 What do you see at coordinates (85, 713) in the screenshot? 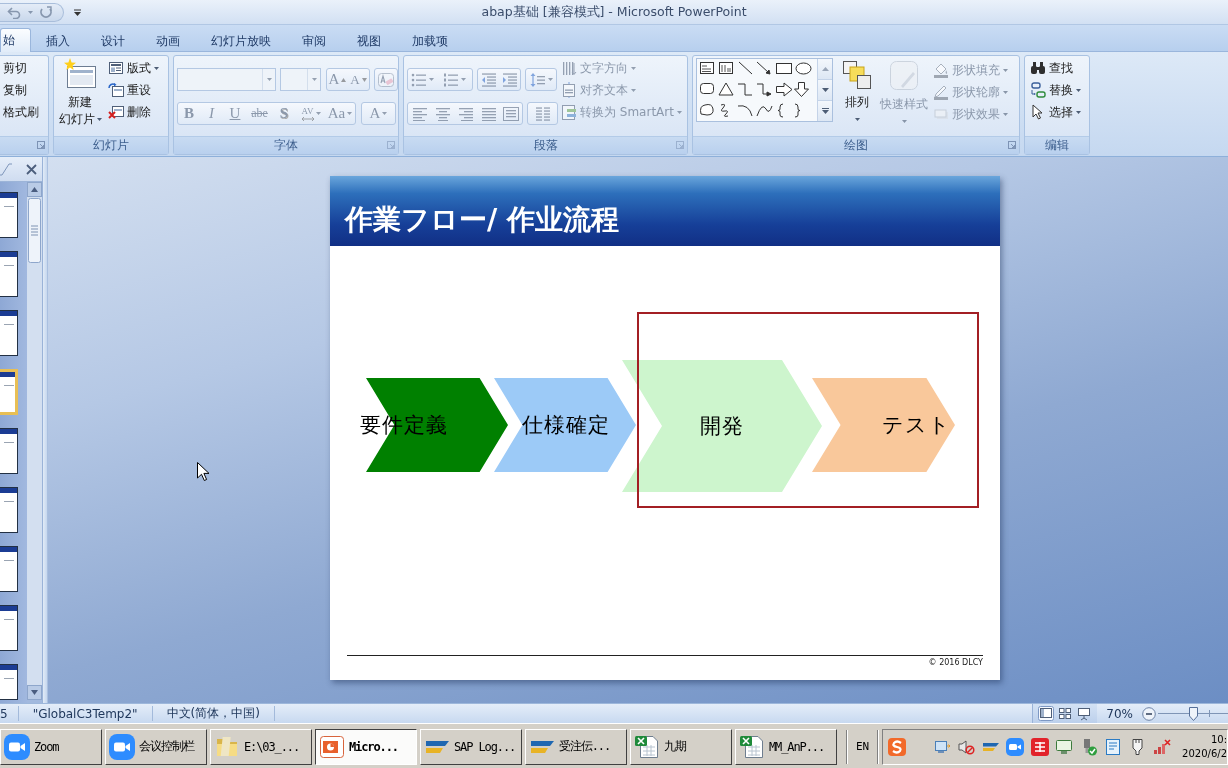
I see `status-field: "GlobalC3Temp2"` at bounding box center [85, 713].